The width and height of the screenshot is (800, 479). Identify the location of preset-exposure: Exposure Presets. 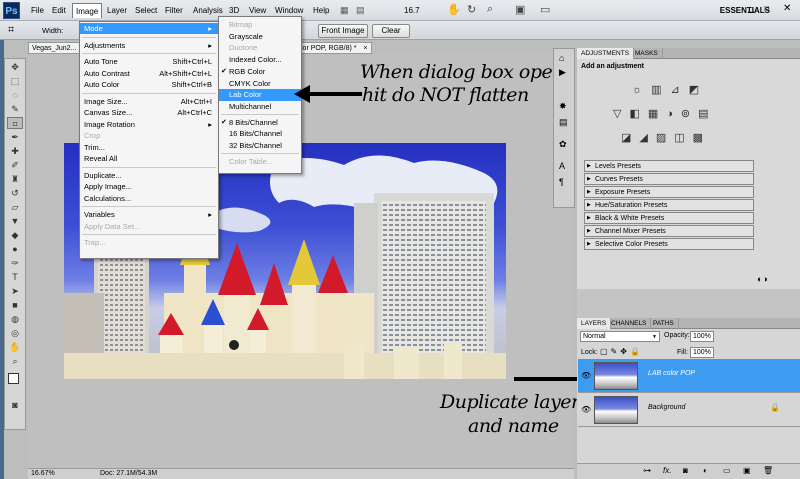
(669, 192).